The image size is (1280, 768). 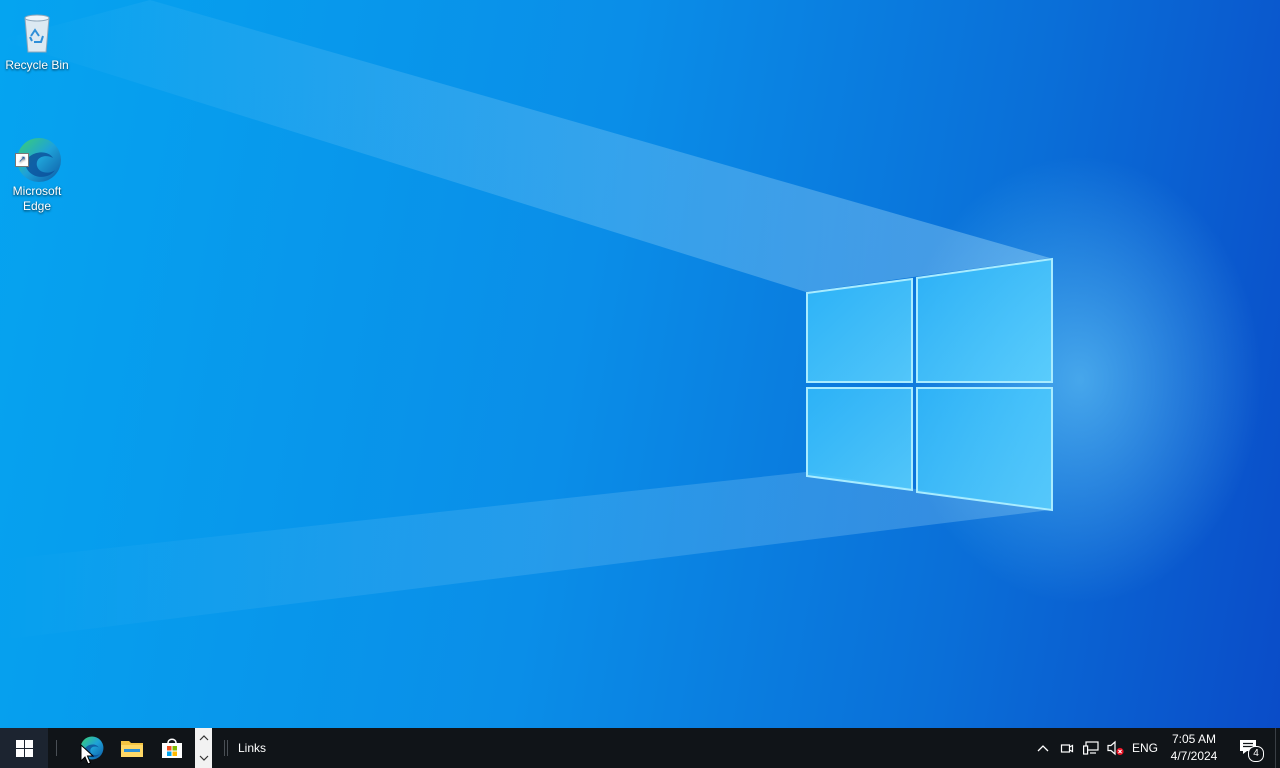 What do you see at coordinates (1194, 756) in the screenshot?
I see `clock-date: 4/7/2024` at bounding box center [1194, 756].